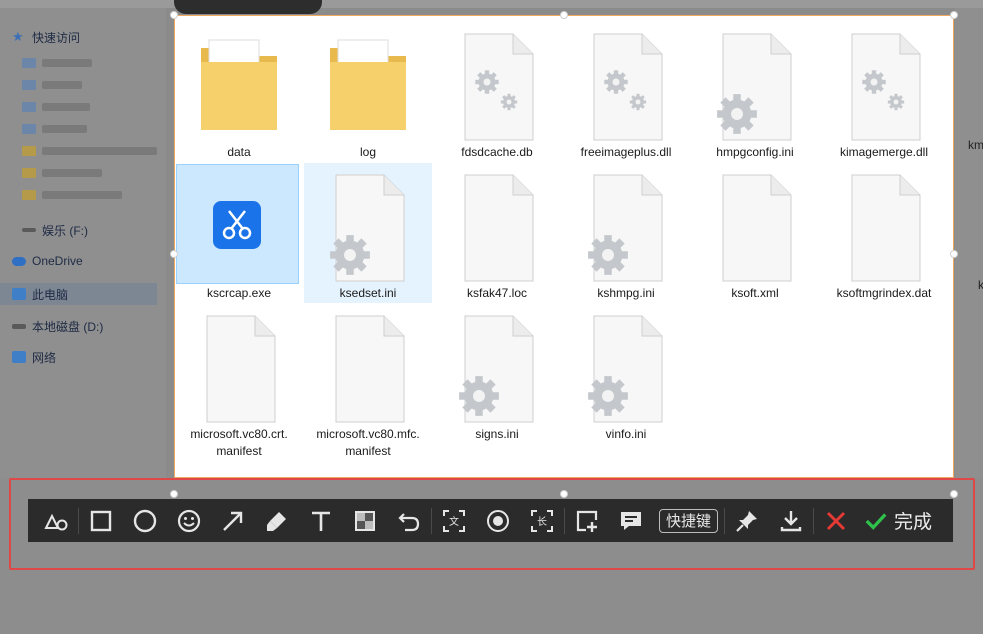 This screenshot has height=634, width=983. I want to click on add-image-button, so click(587, 520).